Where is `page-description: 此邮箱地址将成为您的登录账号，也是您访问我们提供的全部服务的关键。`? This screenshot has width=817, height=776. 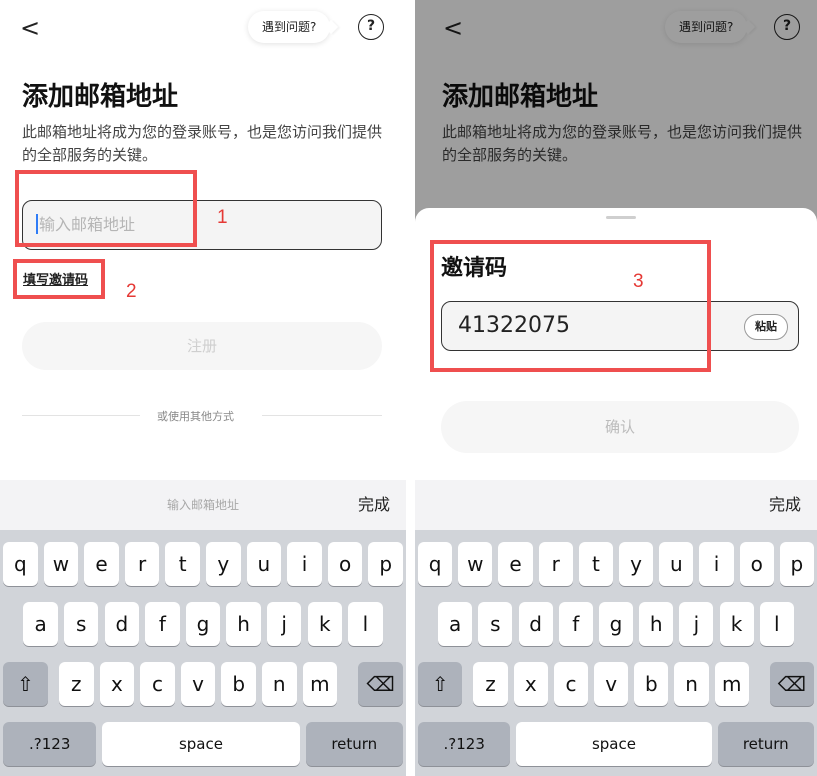 page-description: 此邮箱地址将成为您的登录账号，也是您访问我们提供的全部服务的关键。 is located at coordinates (202, 143).